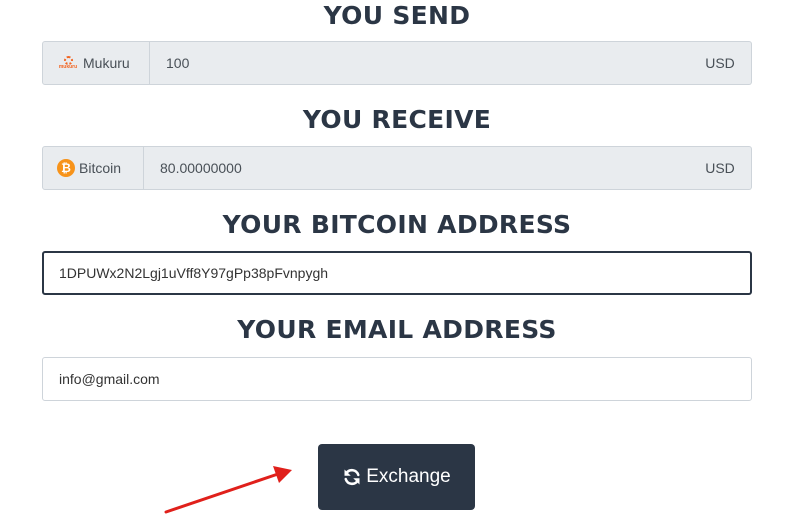  Describe the element at coordinates (397, 224) in the screenshot. I see `bitcoin-address-heading: YOUR BITCOIN ADDRESS` at that location.